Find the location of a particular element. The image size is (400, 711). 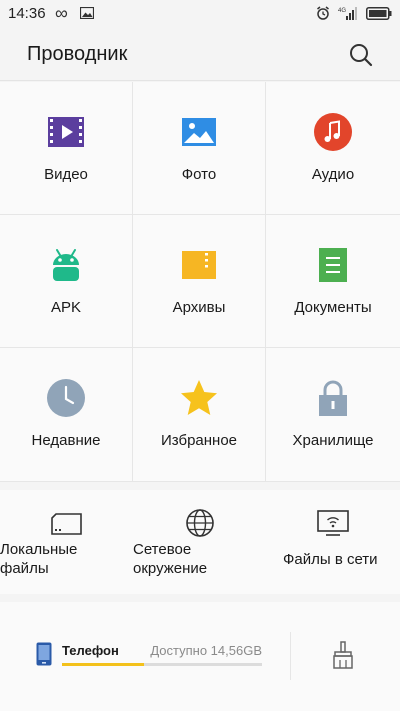

page-title: Проводник is located at coordinates (77, 54).